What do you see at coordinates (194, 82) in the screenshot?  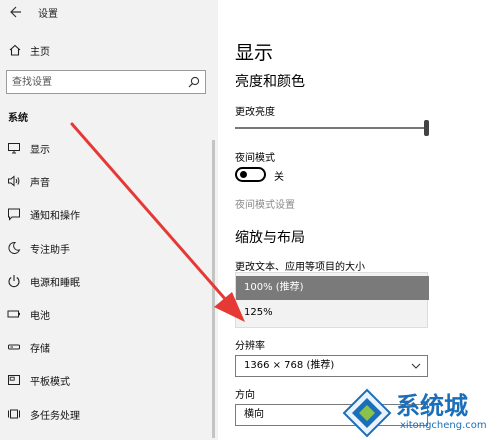 I see `search-icon` at bounding box center [194, 82].